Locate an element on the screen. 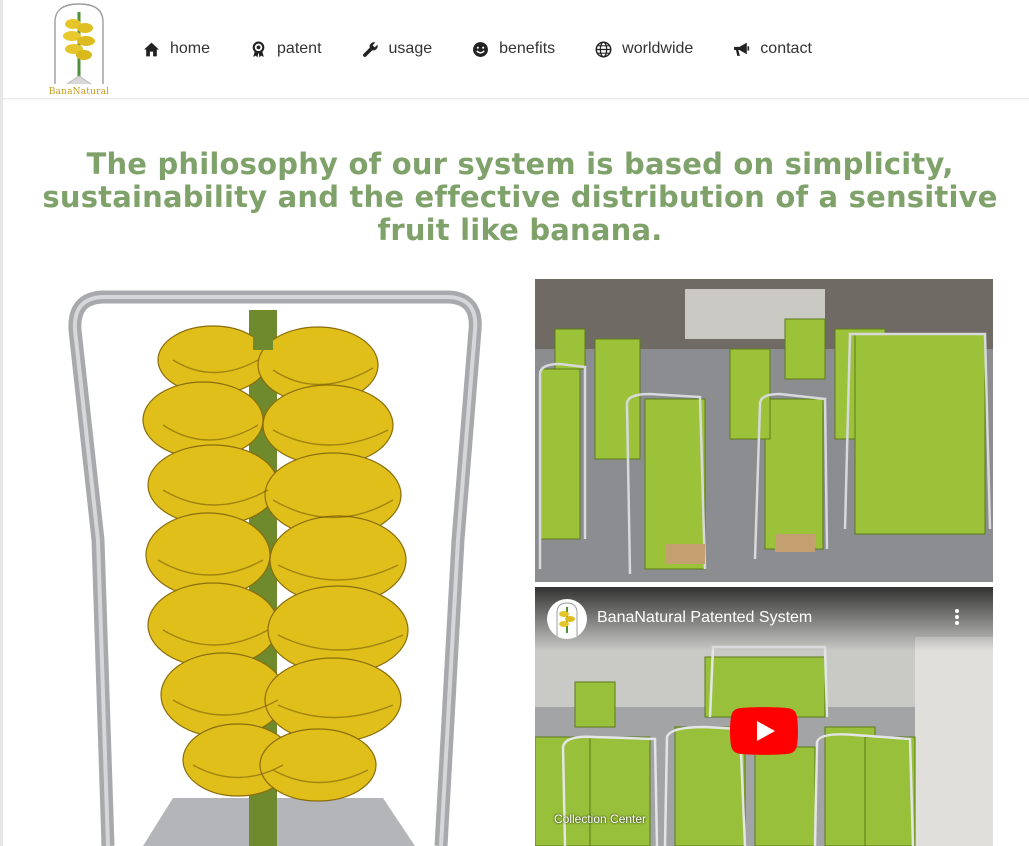 Image resolution: width=1029 pixels, height=846 pixels. award-ribbon-icon is located at coordinates (258, 49).